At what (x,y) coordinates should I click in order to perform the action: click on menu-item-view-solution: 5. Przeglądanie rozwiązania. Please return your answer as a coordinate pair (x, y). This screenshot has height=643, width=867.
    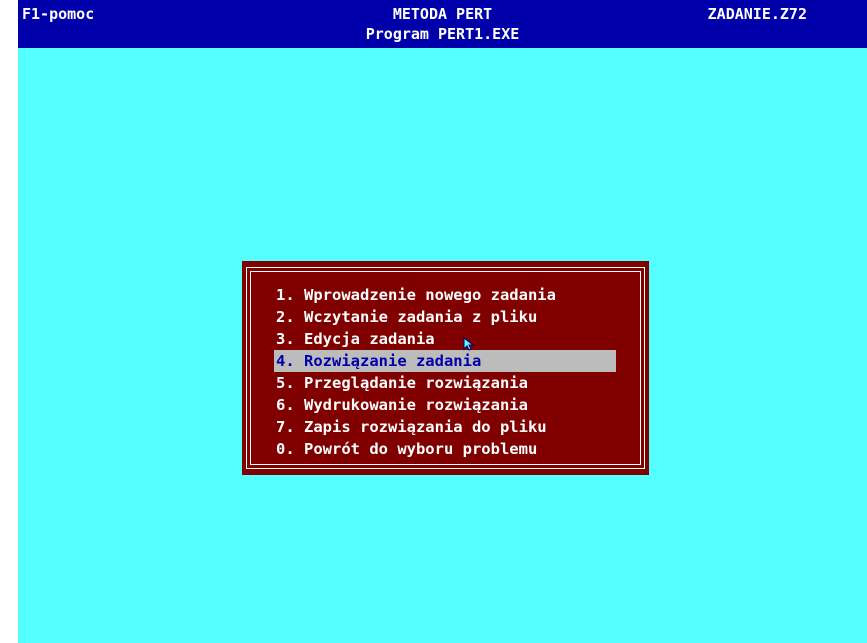
    Looking at the image, I should click on (445, 383).